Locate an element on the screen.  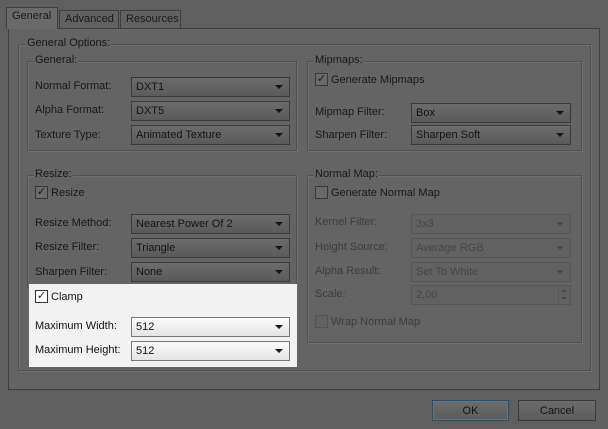
max-height-label: Maximum Height: is located at coordinates (78, 350).